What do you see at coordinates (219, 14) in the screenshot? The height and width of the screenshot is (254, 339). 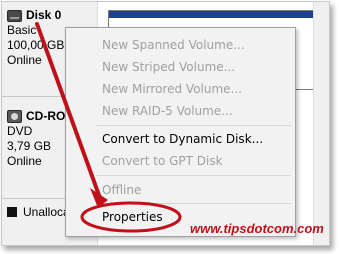 I see `volume-header-bar` at bounding box center [219, 14].